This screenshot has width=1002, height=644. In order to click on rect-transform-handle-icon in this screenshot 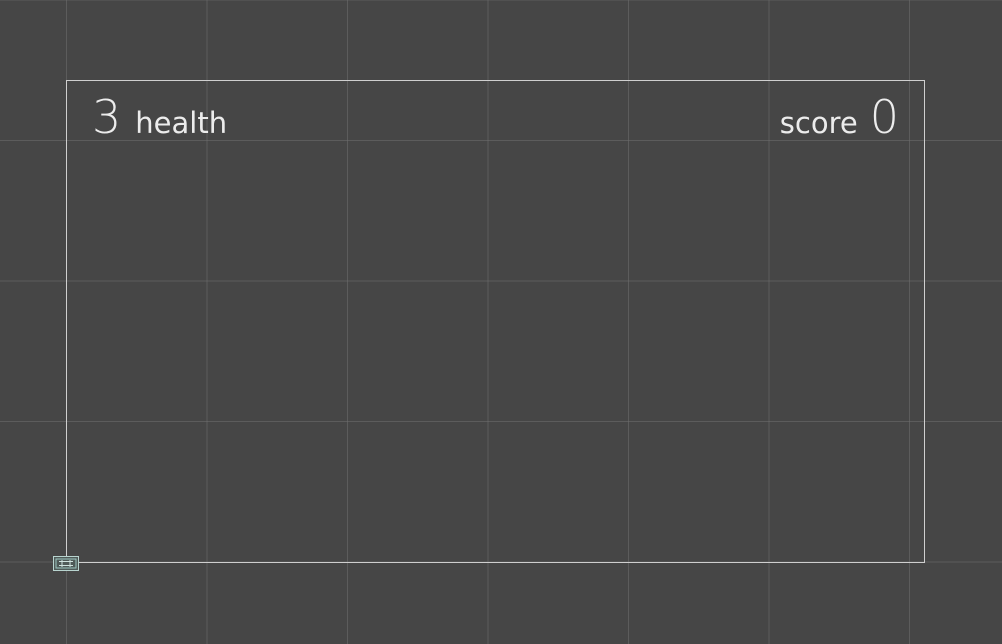, I will do `click(66, 563)`.